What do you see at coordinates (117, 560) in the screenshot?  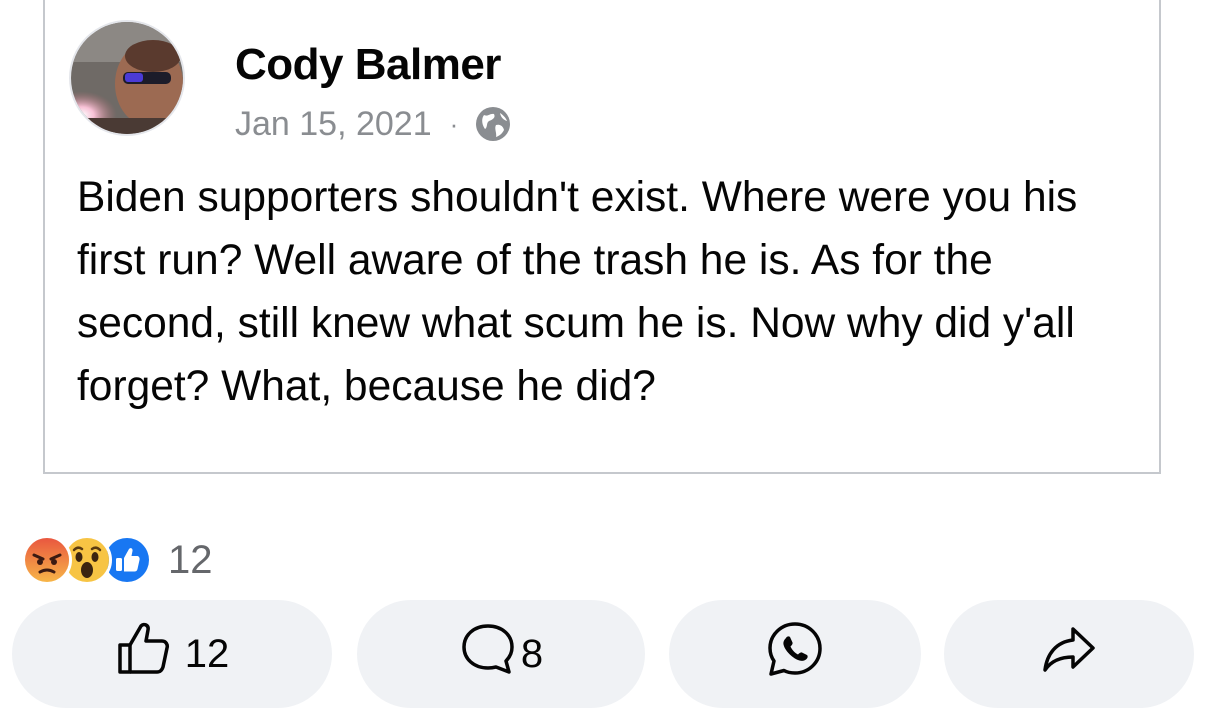 I see `reaction-summary: 12` at bounding box center [117, 560].